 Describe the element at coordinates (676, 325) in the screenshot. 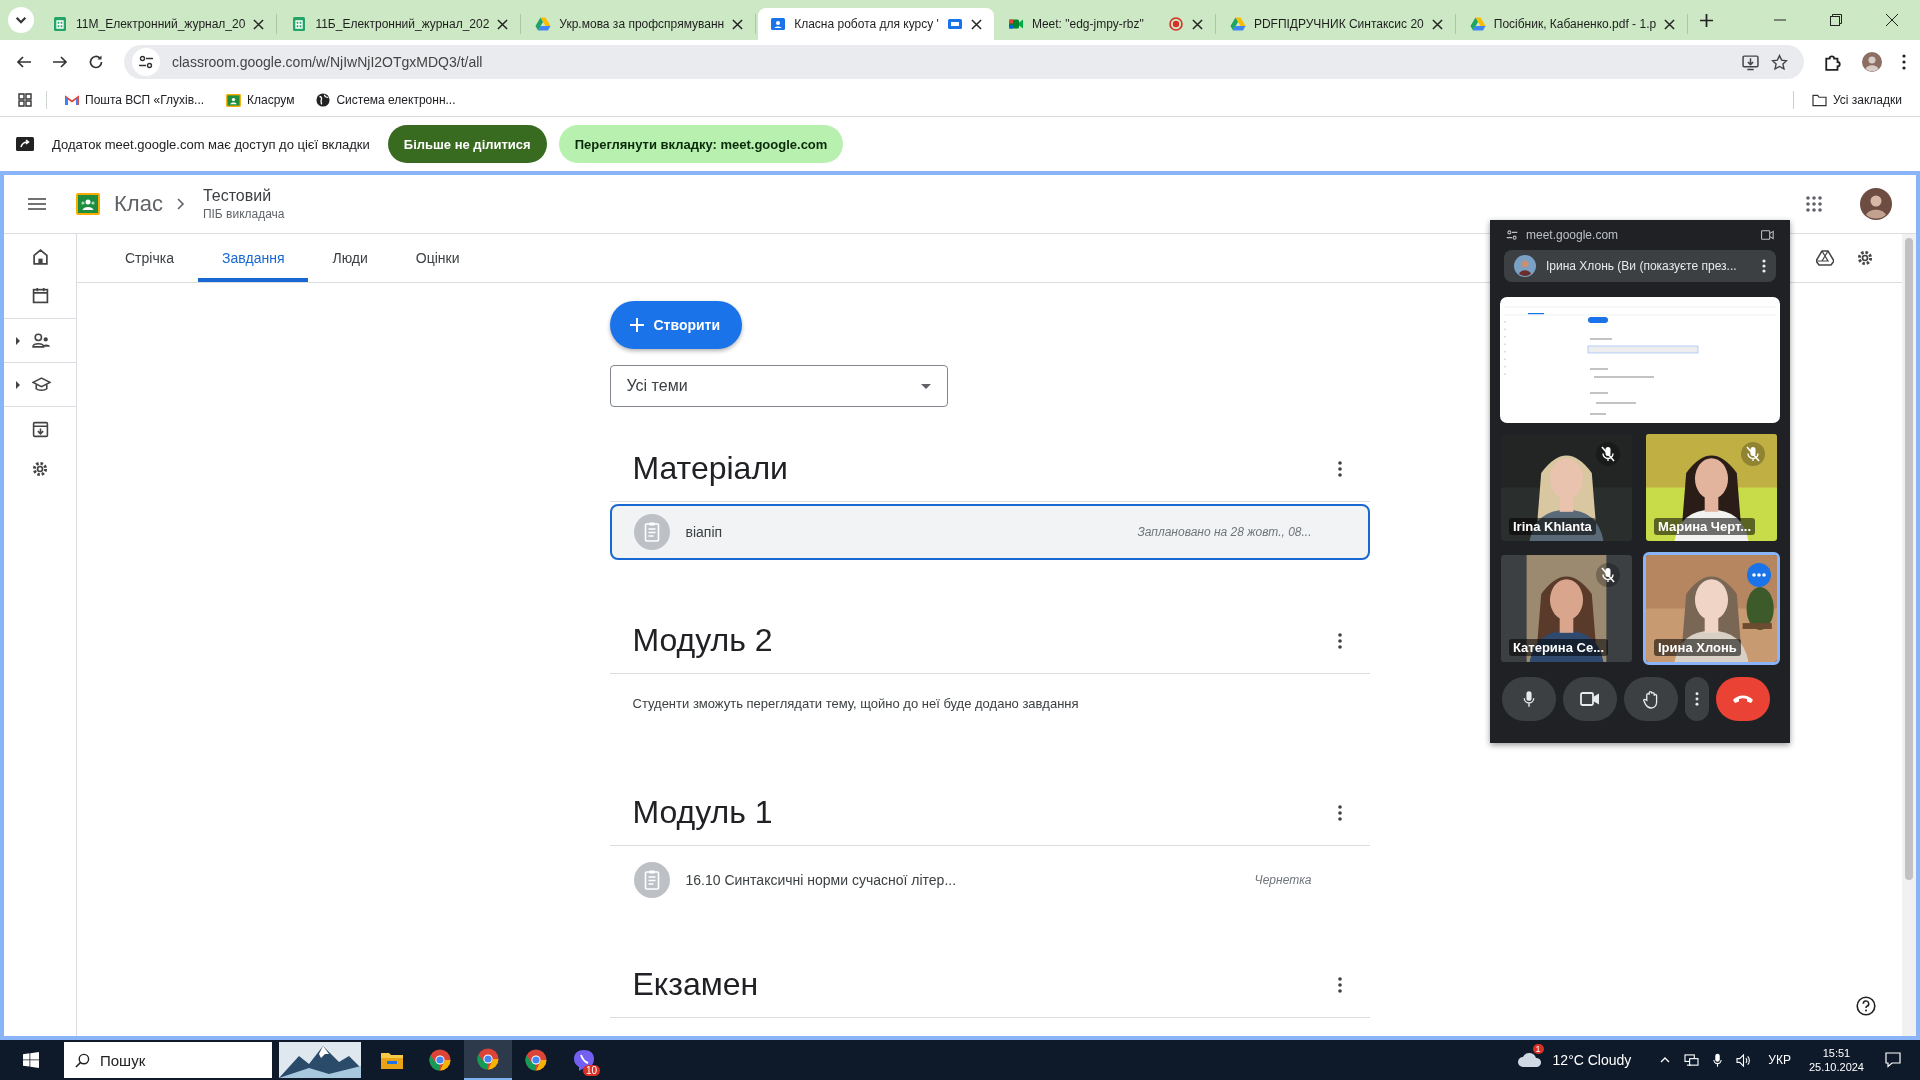

I see `create-button: Створити` at that location.